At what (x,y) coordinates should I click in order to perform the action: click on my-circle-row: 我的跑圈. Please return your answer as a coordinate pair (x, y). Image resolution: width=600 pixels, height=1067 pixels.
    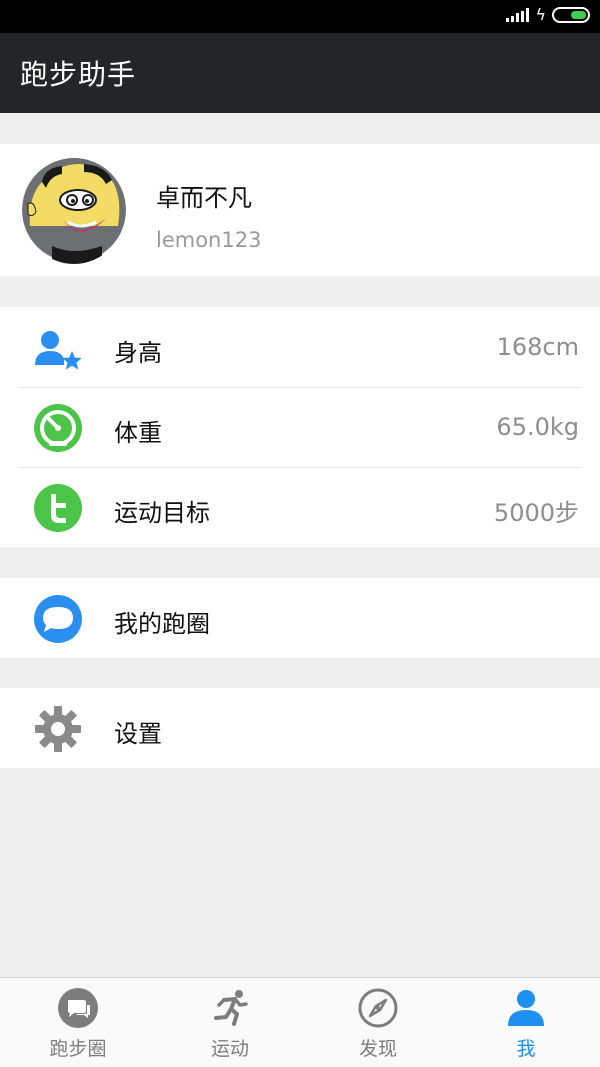
    Looking at the image, I should click on (300, 618).